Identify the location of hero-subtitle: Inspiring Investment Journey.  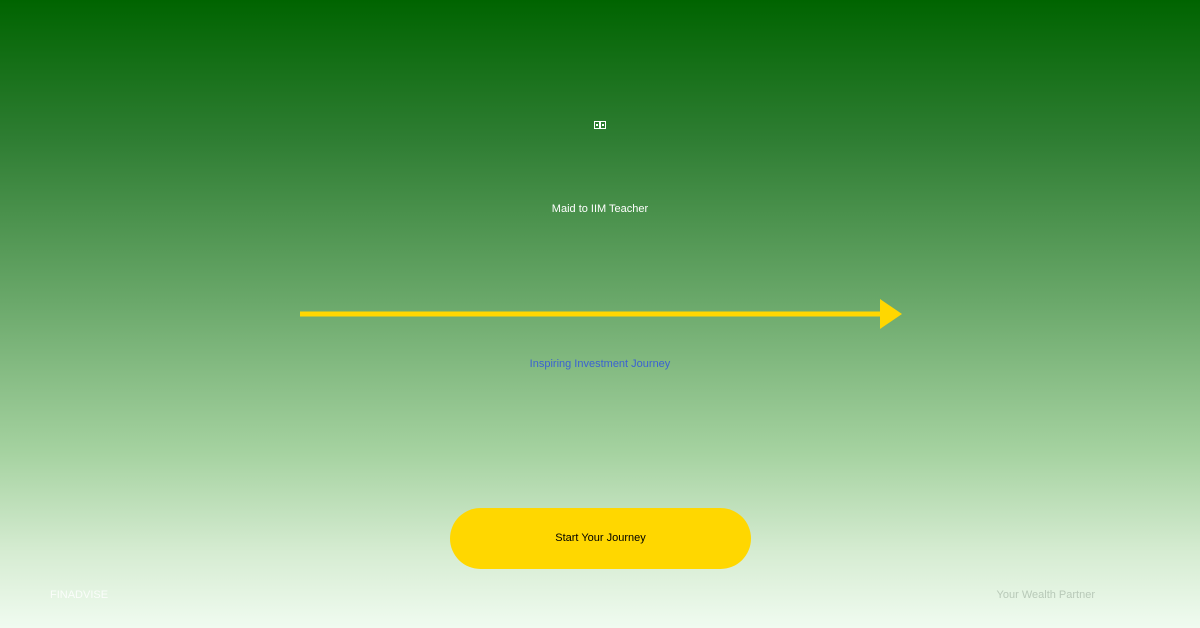
(600, 364).